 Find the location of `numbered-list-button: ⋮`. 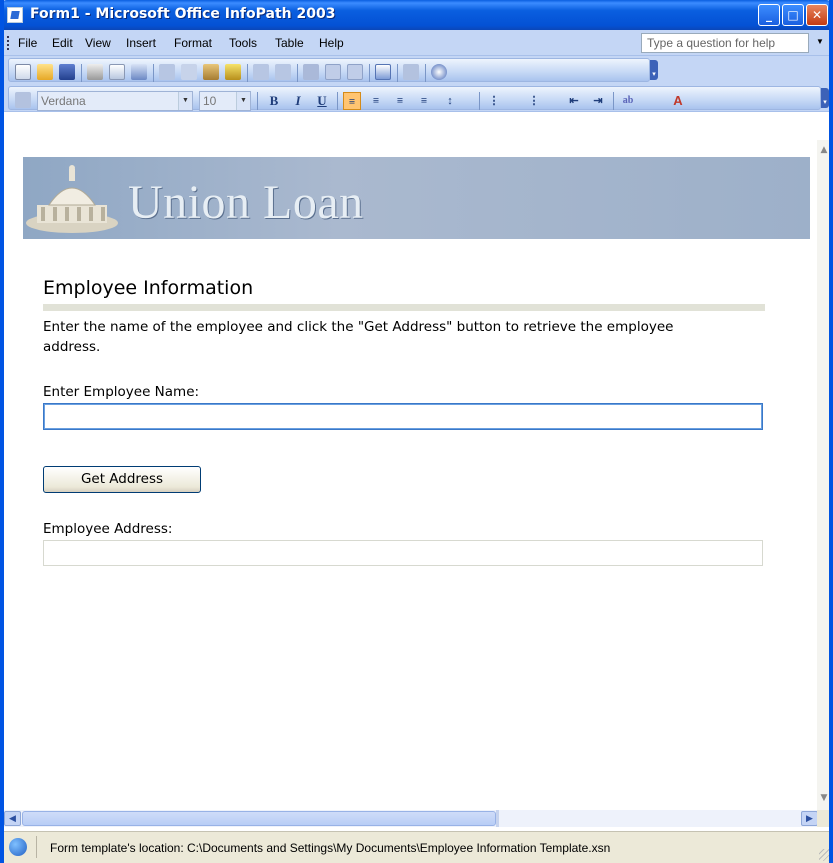

numbered-list-button: ⋮ is located at coordinates (494, 101).